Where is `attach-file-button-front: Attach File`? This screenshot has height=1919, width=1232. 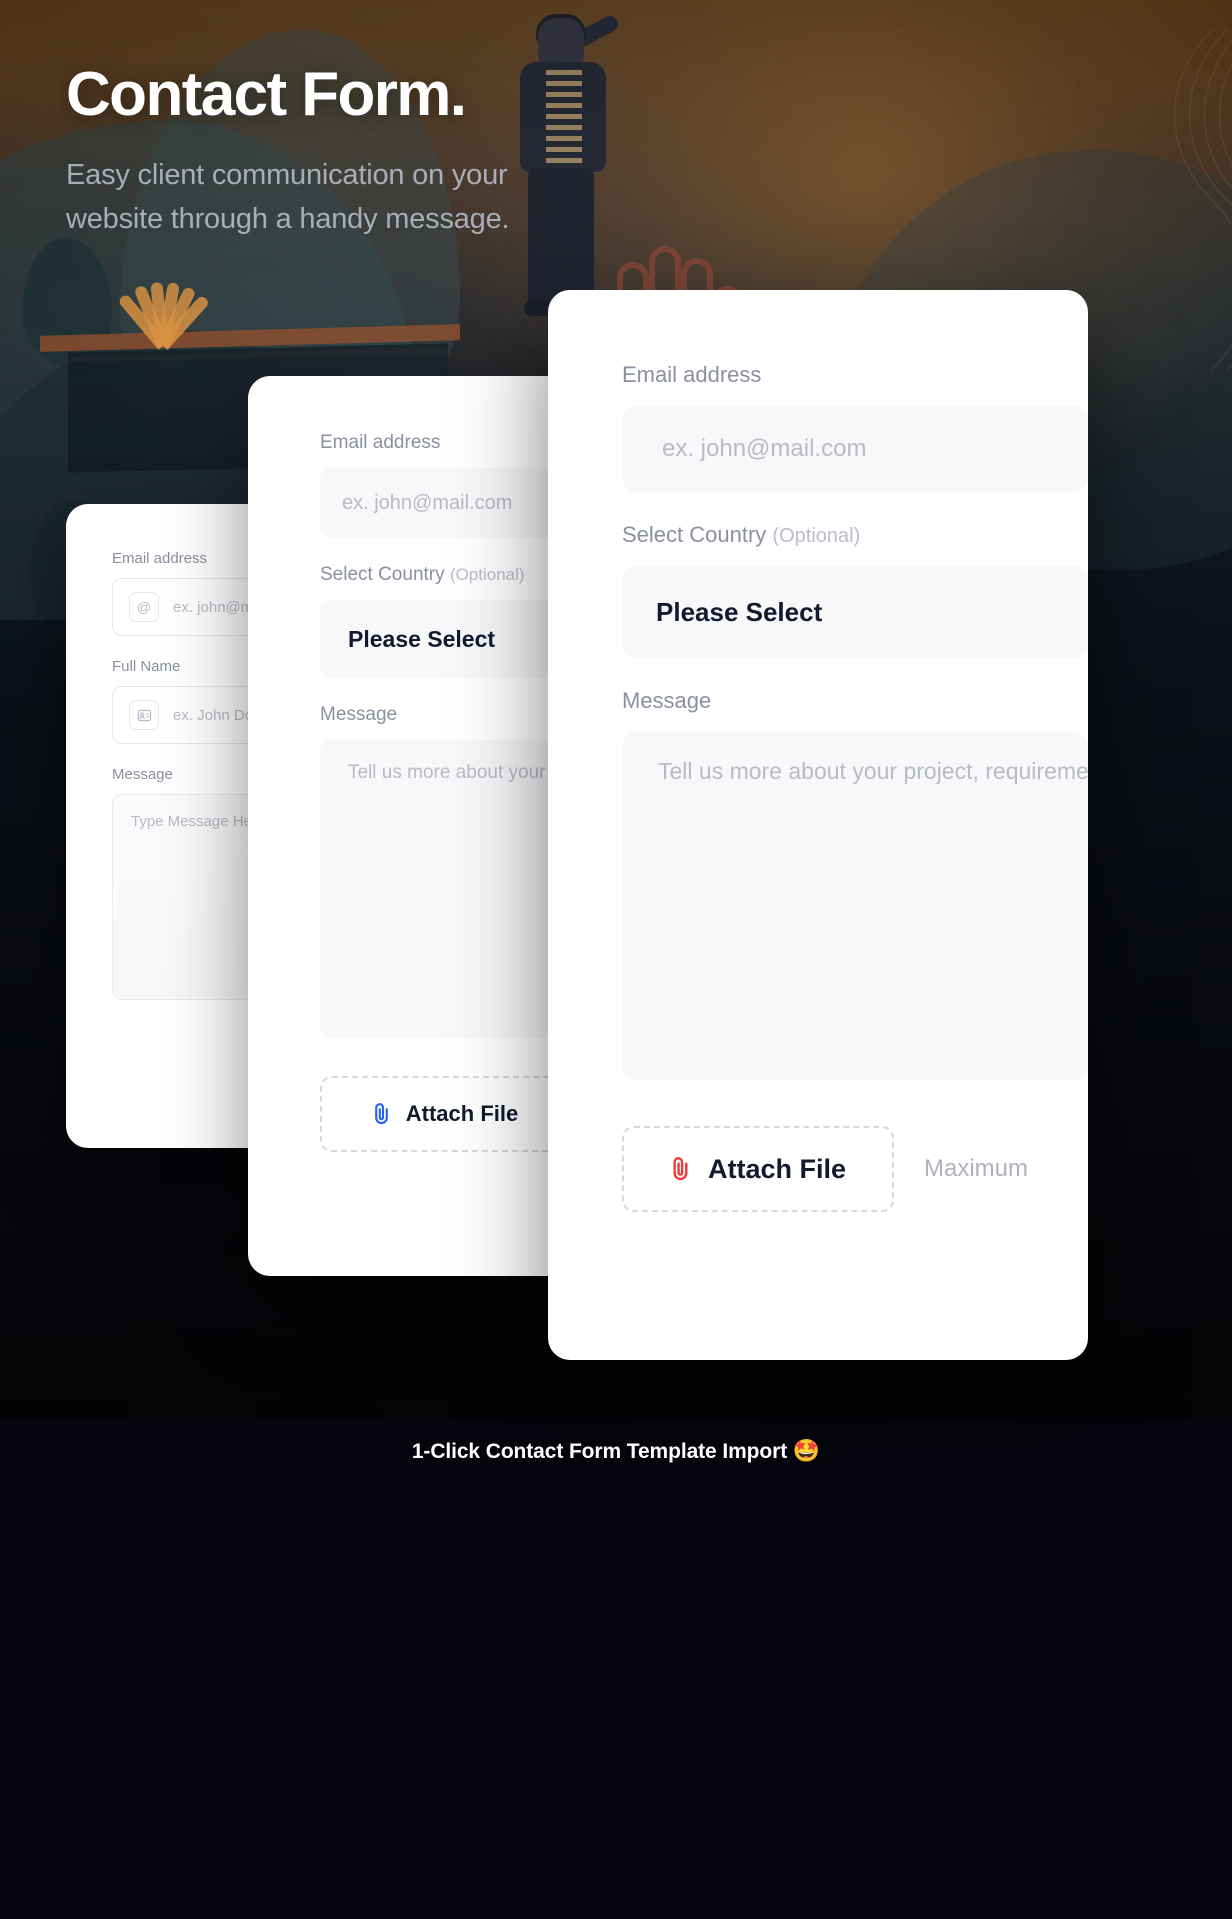 attach-file-button-front: Attach File is located at coordinates (758, 1169).